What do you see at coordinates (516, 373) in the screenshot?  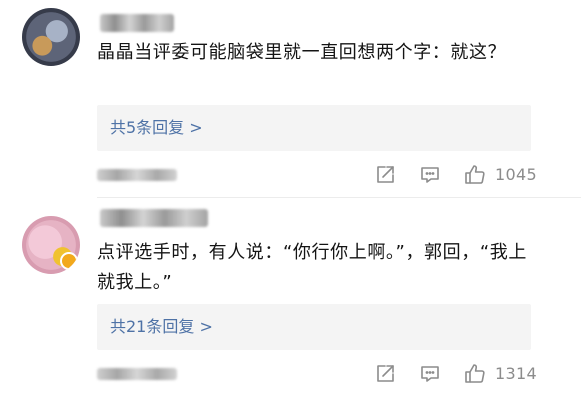 I see `like-count: 1314` at bounding box center [516, 373].